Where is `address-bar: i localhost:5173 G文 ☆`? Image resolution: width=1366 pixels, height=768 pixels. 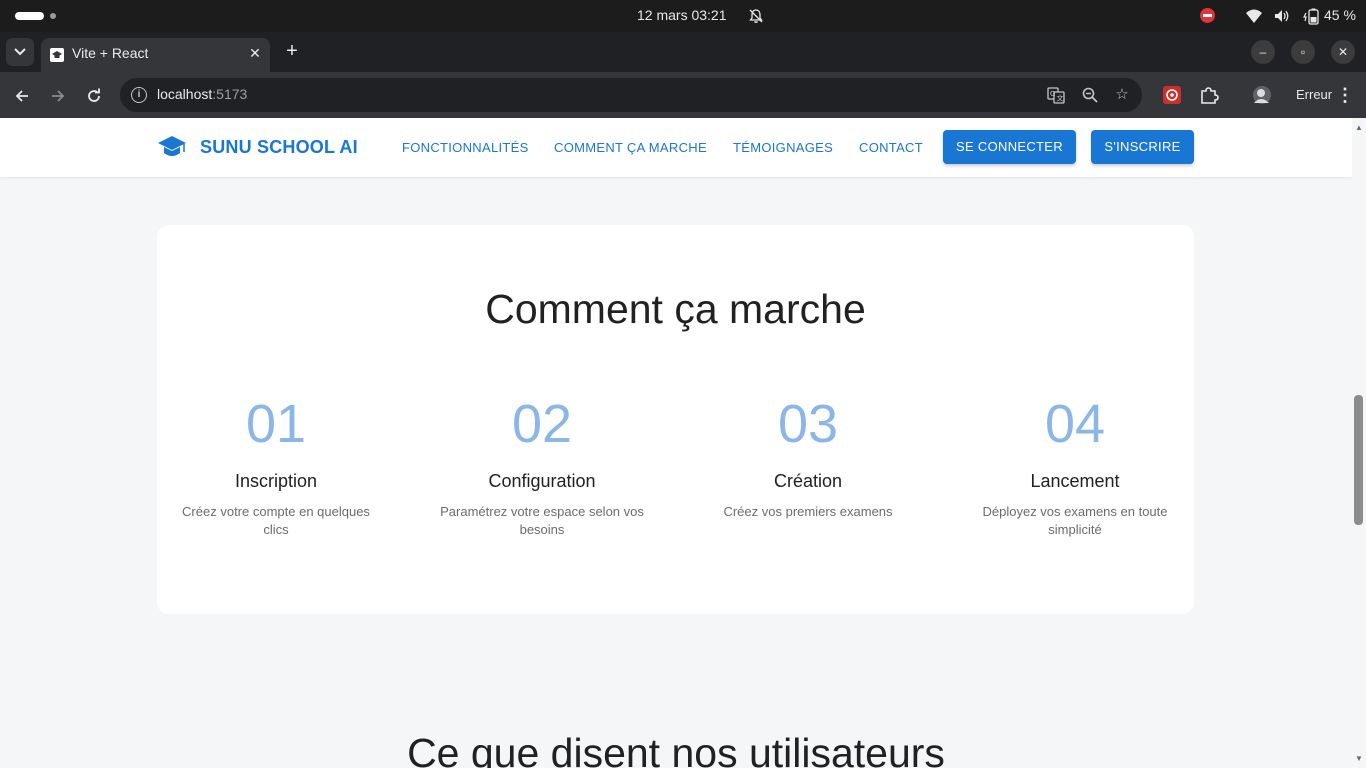
address-bar: i localhost:5173 G文 ☆ is located at coordinates (631, 95).